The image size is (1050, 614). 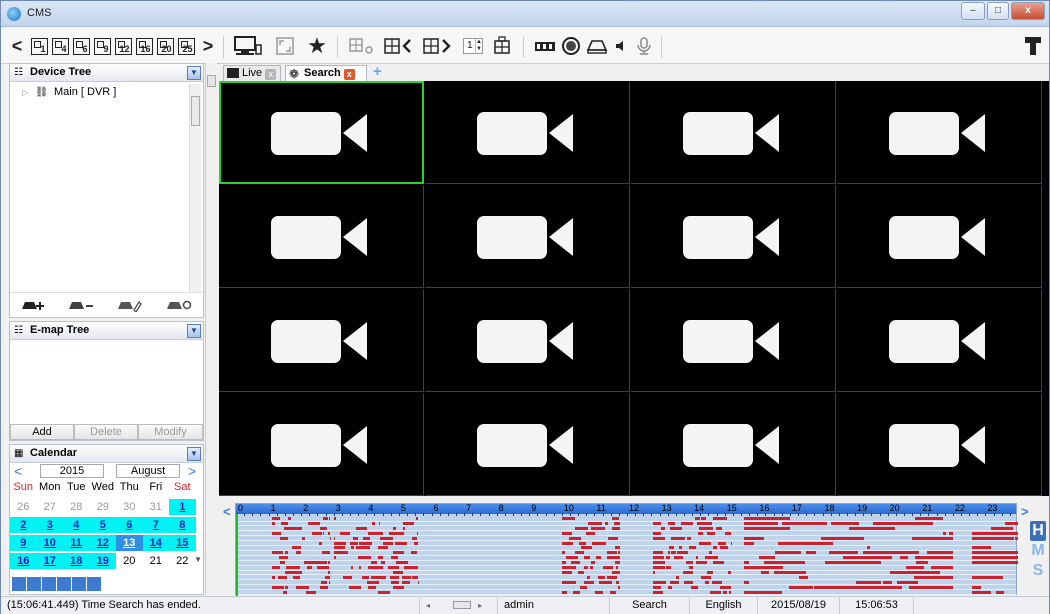 I want to click on calendar-day: 21, so click(x=156, y=561).